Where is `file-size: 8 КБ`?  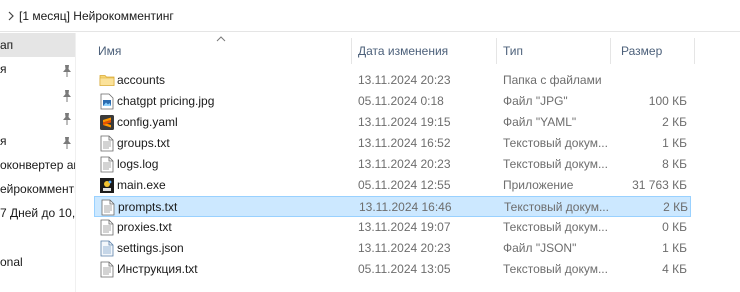 file-size: 8 КБ is located at coordinates (674, 164).